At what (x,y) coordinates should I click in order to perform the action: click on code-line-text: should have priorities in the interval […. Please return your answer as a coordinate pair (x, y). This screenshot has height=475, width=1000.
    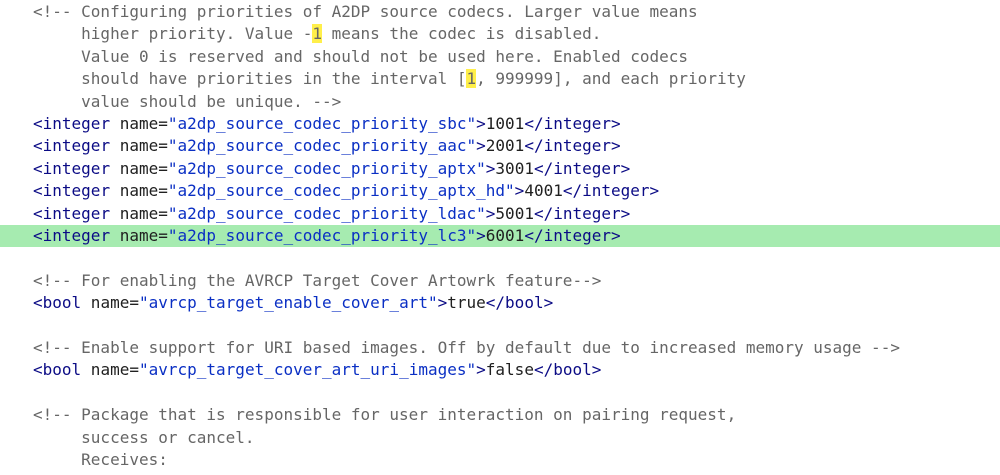
    Looking at the image, I should click on (389, 79).